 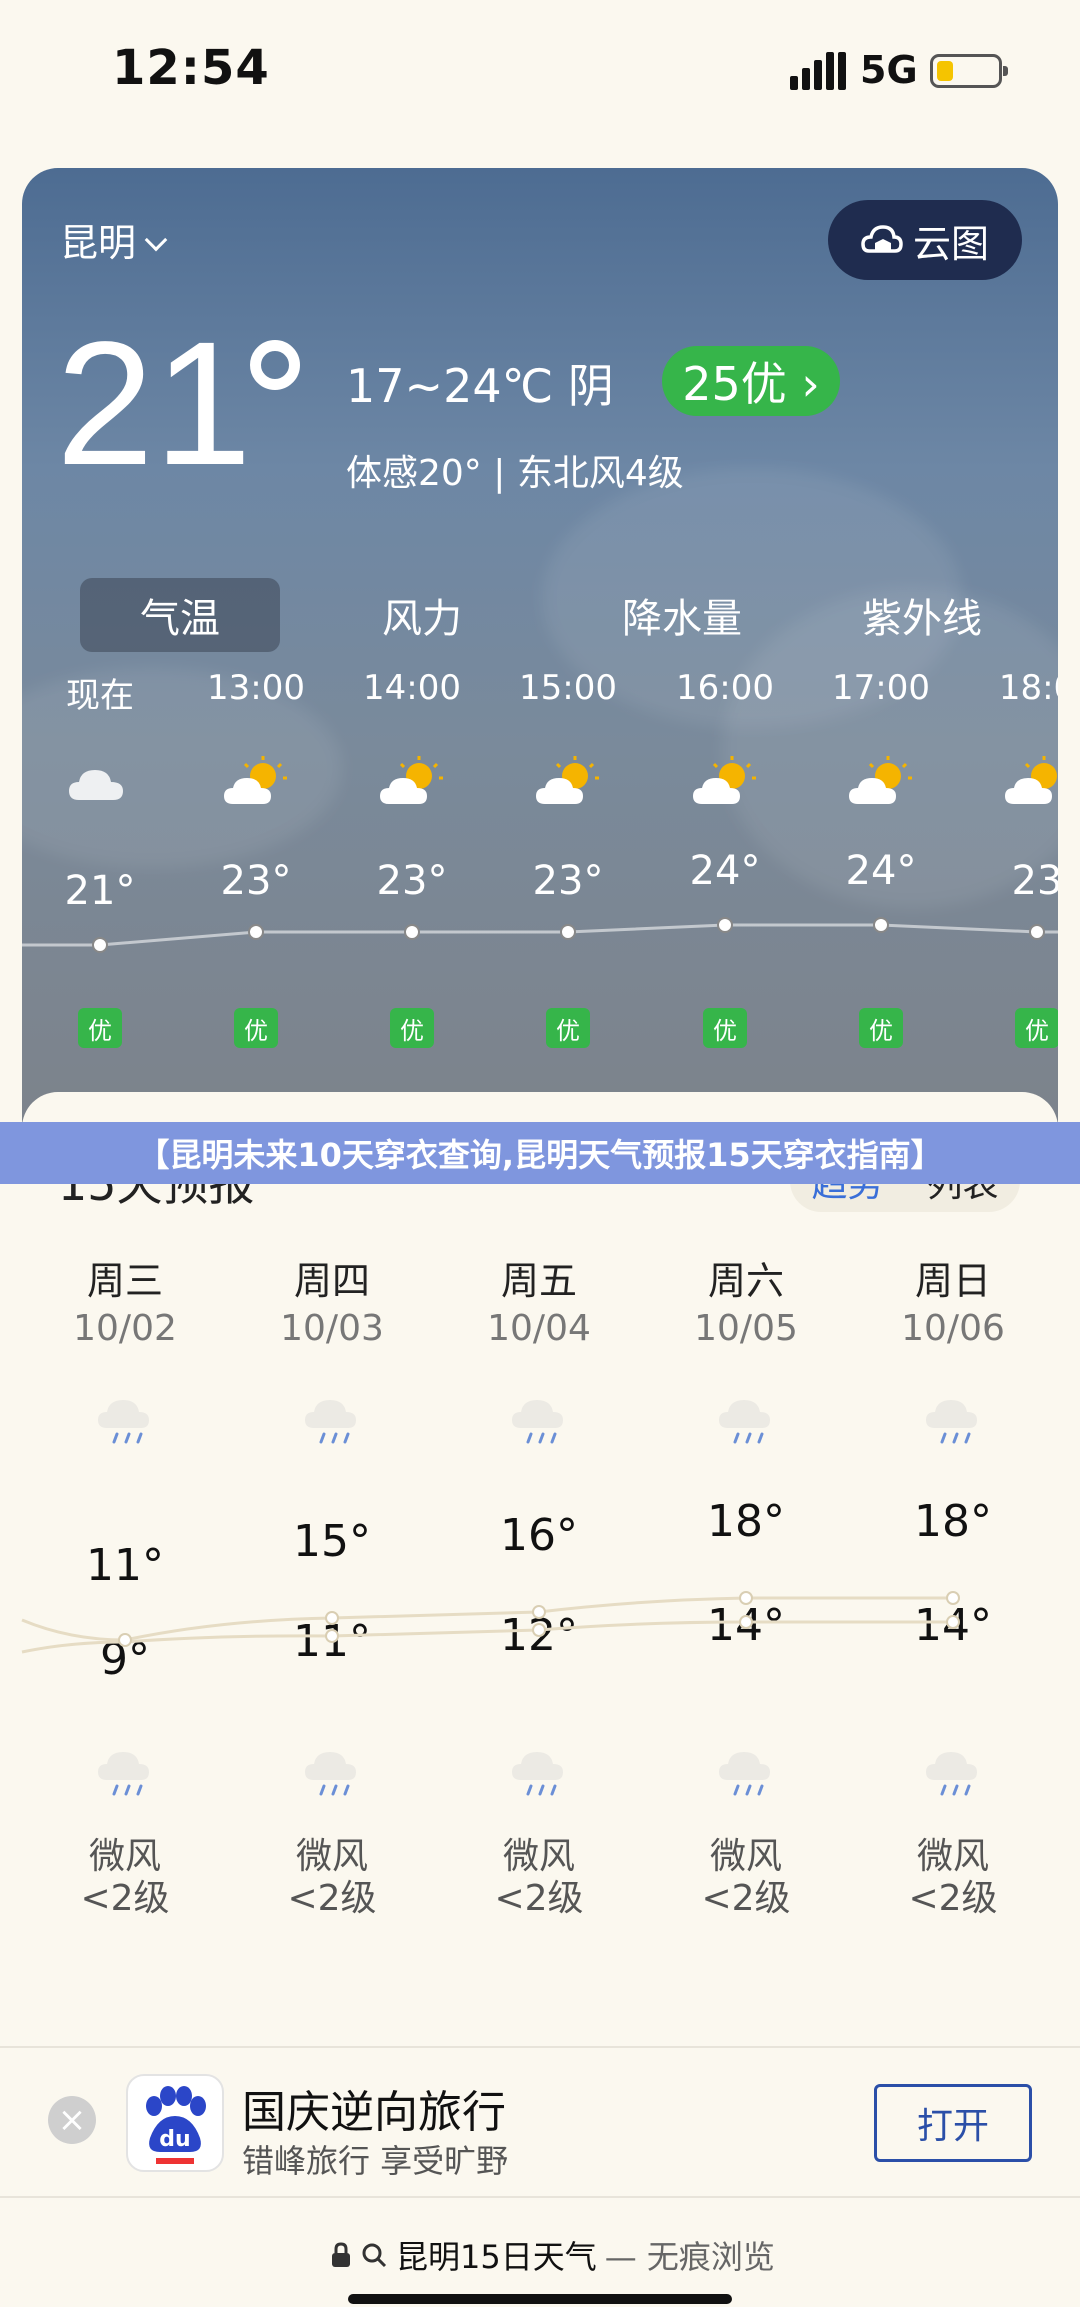 I want to click on overlay-banner: 【昆明未来10天穿衣查询,昆明天气预报15天穿衣指南】, so click(x=540, y=1153).